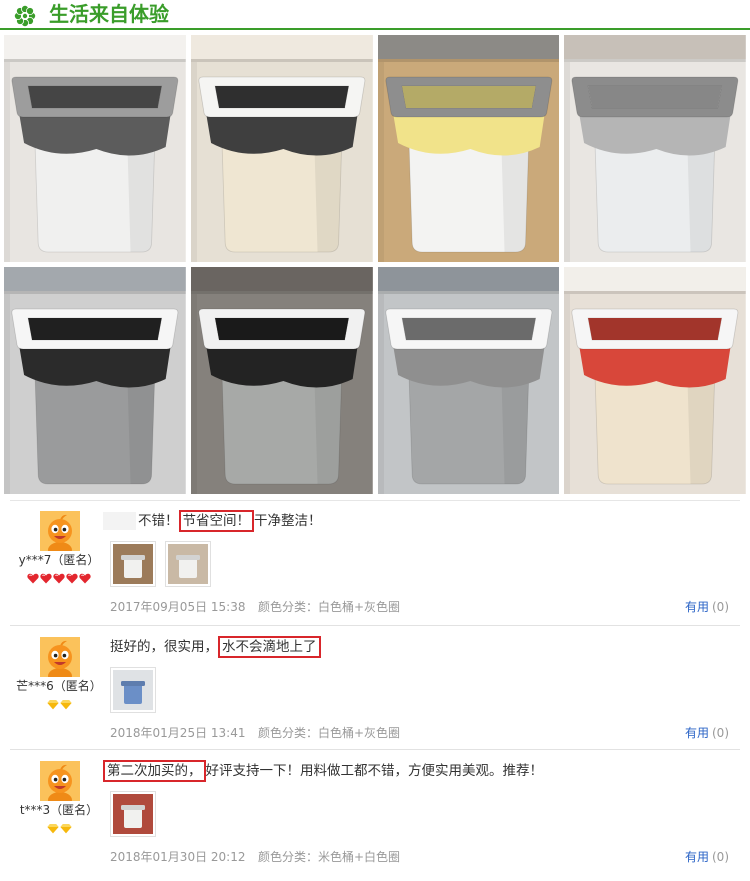 This screenshot has width=750, height=881. I want to click on review-text: 挺好的，很实用， 水不会滴地上了, so click(215, 647).